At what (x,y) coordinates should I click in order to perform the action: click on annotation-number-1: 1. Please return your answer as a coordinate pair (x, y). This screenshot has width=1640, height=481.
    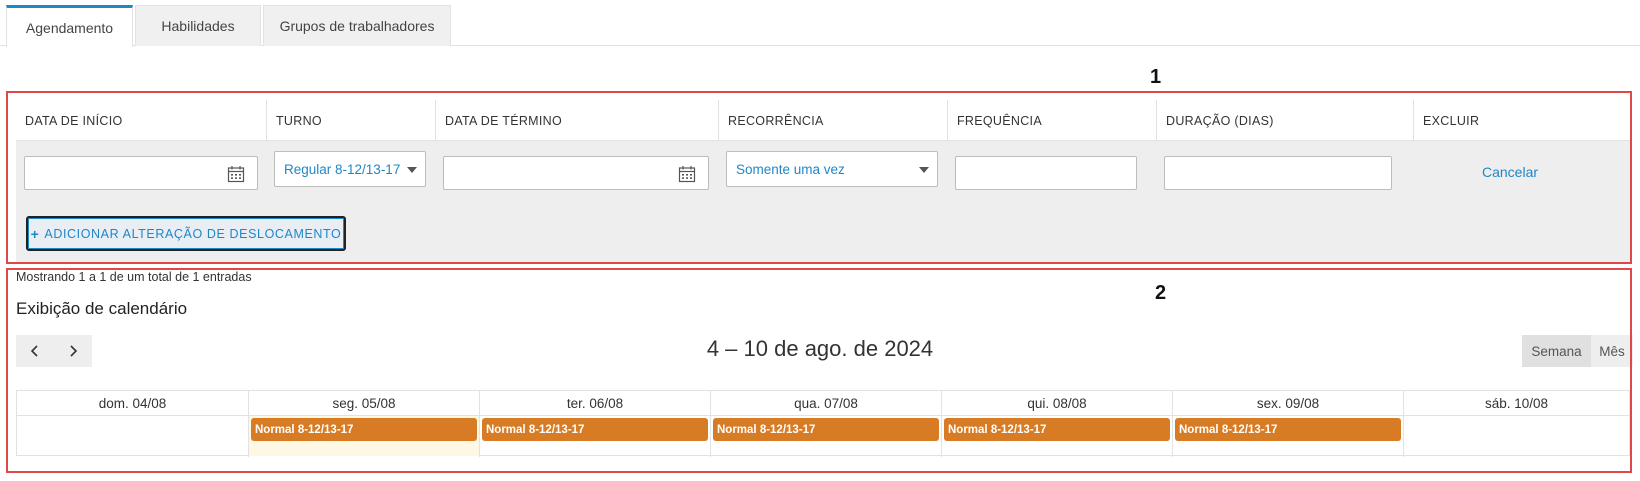
    Looking at the image, I should click on (1156, 77).